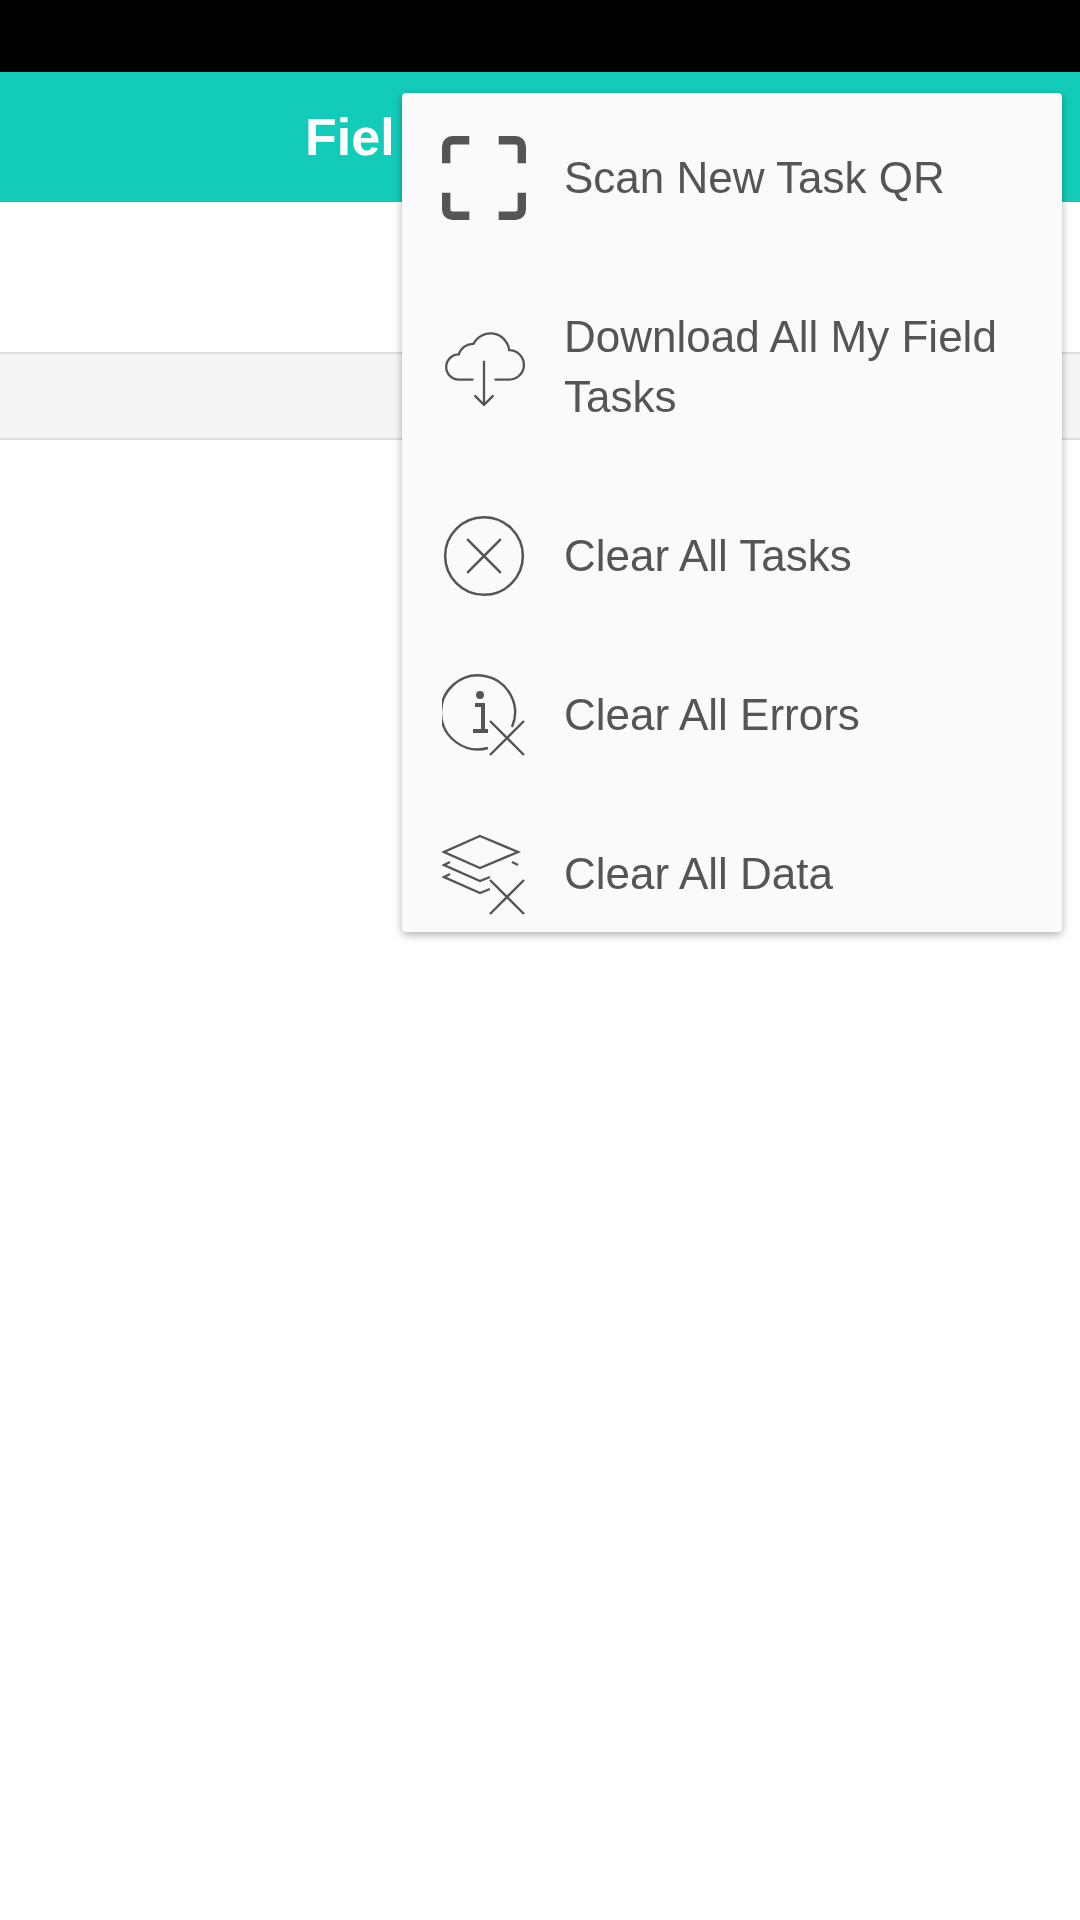 Image resolution: width=1080 pixels, height=1920 pixels. What do you see at coordinates (732, 367) in the screenshot?
I see `menu-item: Download All My Field Tasks` at bounding box center [732, 367].